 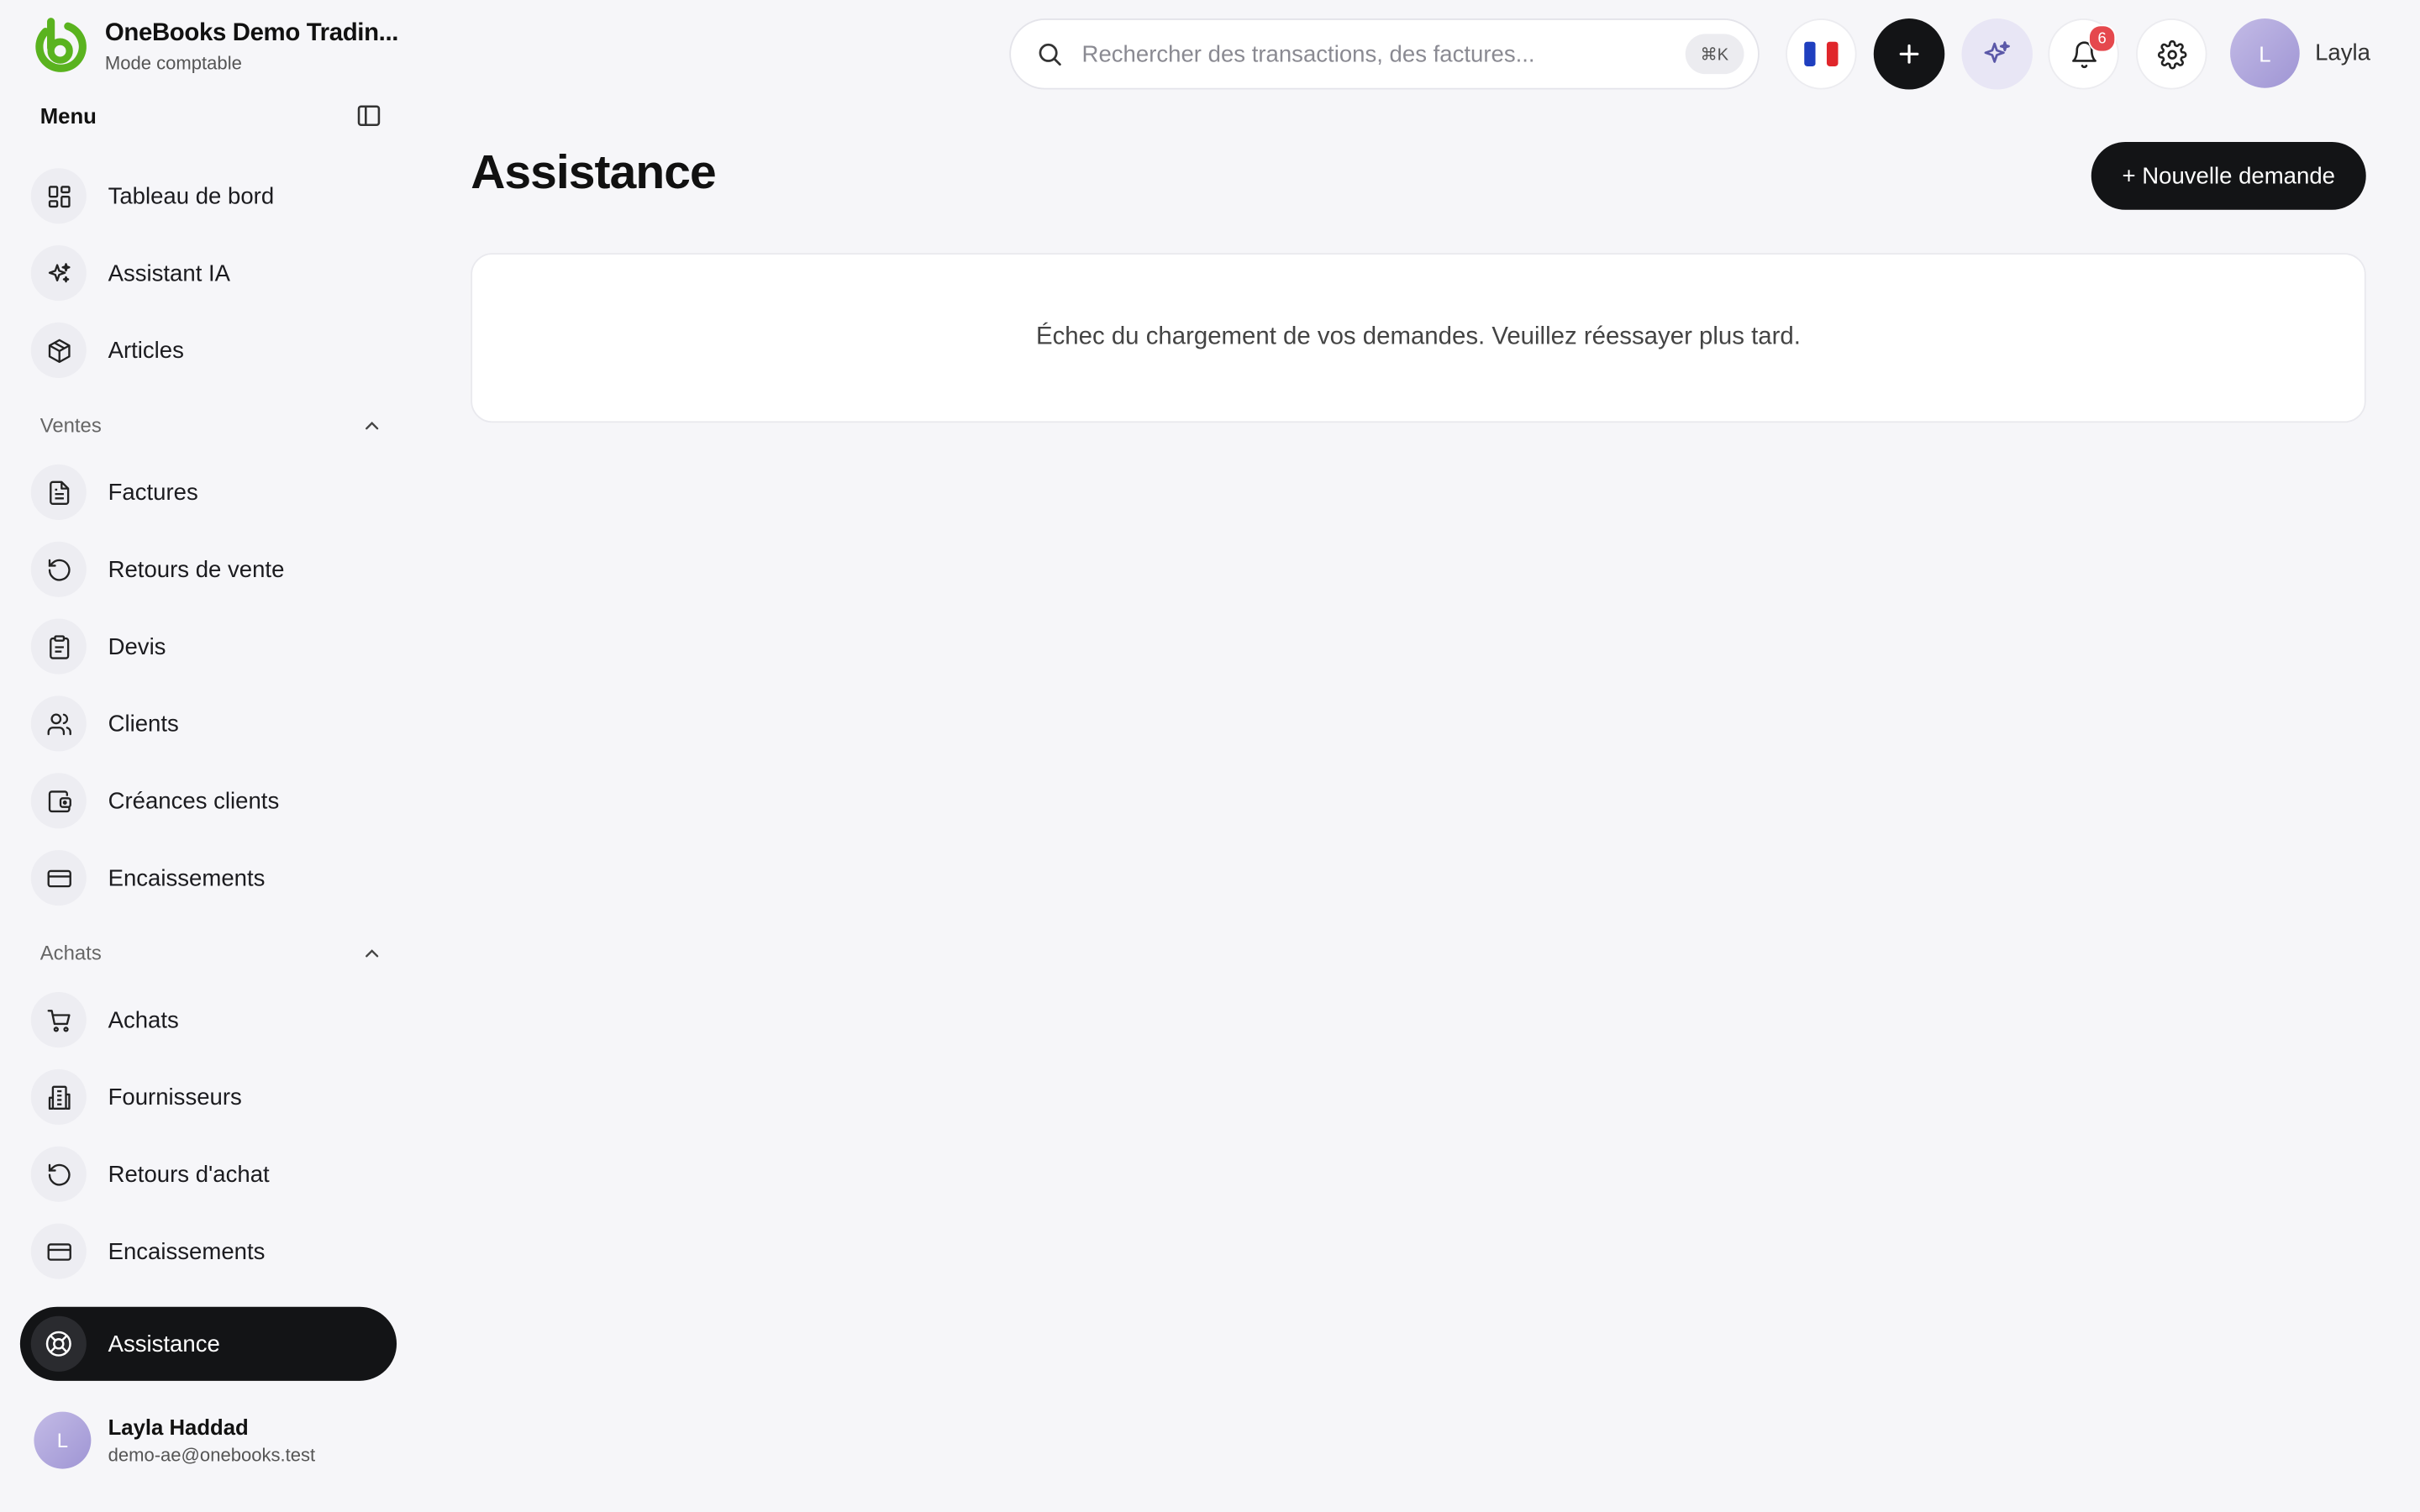 What do you see at coordinates (61, 45) in the screenshot?
I see `onebooks-logo-icon` at bounding box center [61, 45].